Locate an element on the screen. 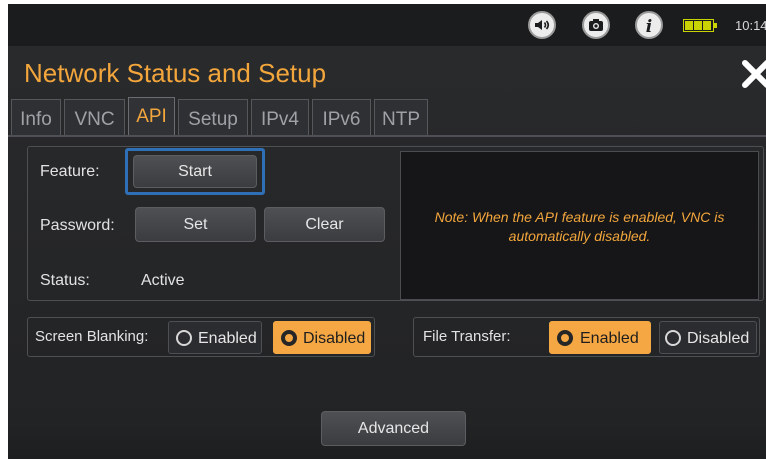 The image size is (766, 459). file-transfer-enabled-radio: Enabled is located at coordinates (600, 337).